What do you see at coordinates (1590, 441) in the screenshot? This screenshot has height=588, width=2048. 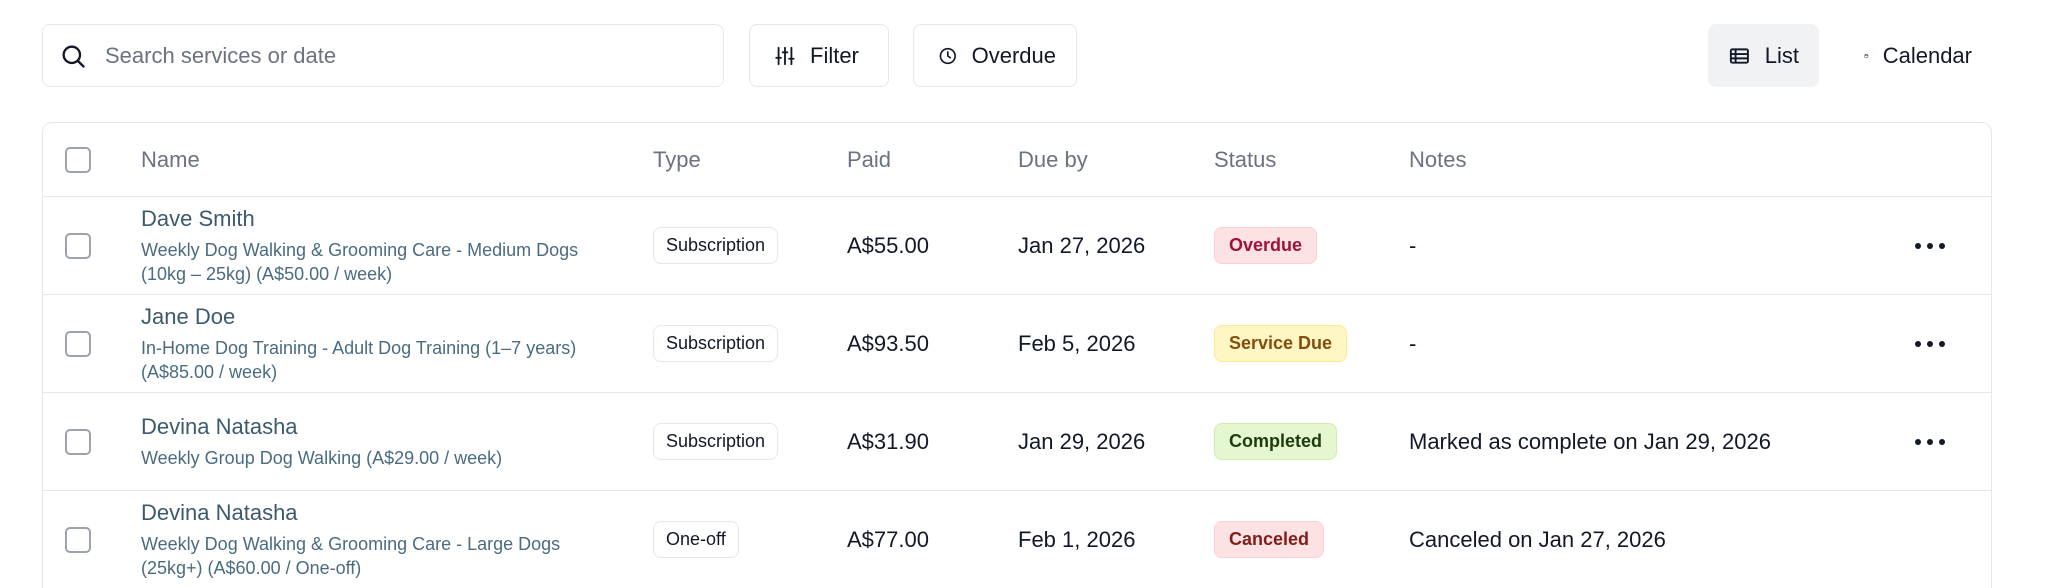 I see `notes-text: Marked as complete on Jan 29, 2026` at bounding box center [1590, 441].